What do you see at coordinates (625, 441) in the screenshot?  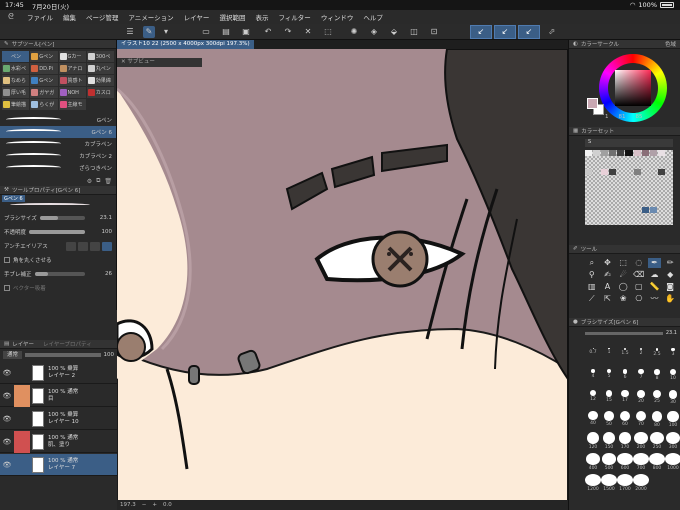 I see `brush-size-option: 170` at bounding box center [625, 441].